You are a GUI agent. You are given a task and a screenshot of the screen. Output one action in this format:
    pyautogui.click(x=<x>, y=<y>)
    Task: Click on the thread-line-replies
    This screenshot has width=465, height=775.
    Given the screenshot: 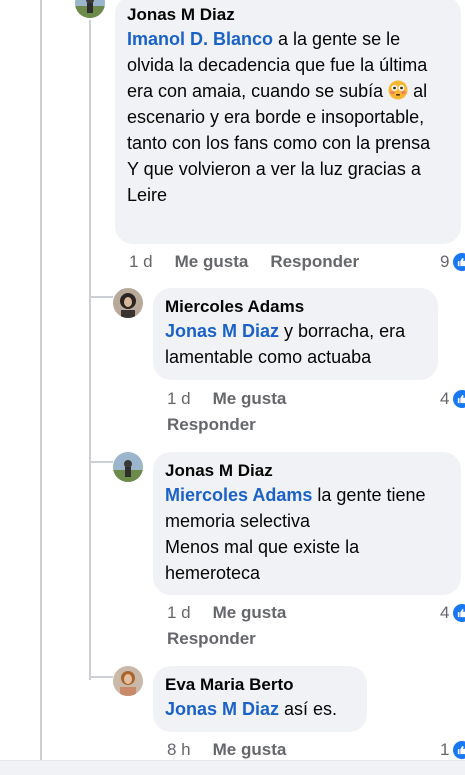 What is the action you would take?
    pyautogui.click(x=90, y=350)
    